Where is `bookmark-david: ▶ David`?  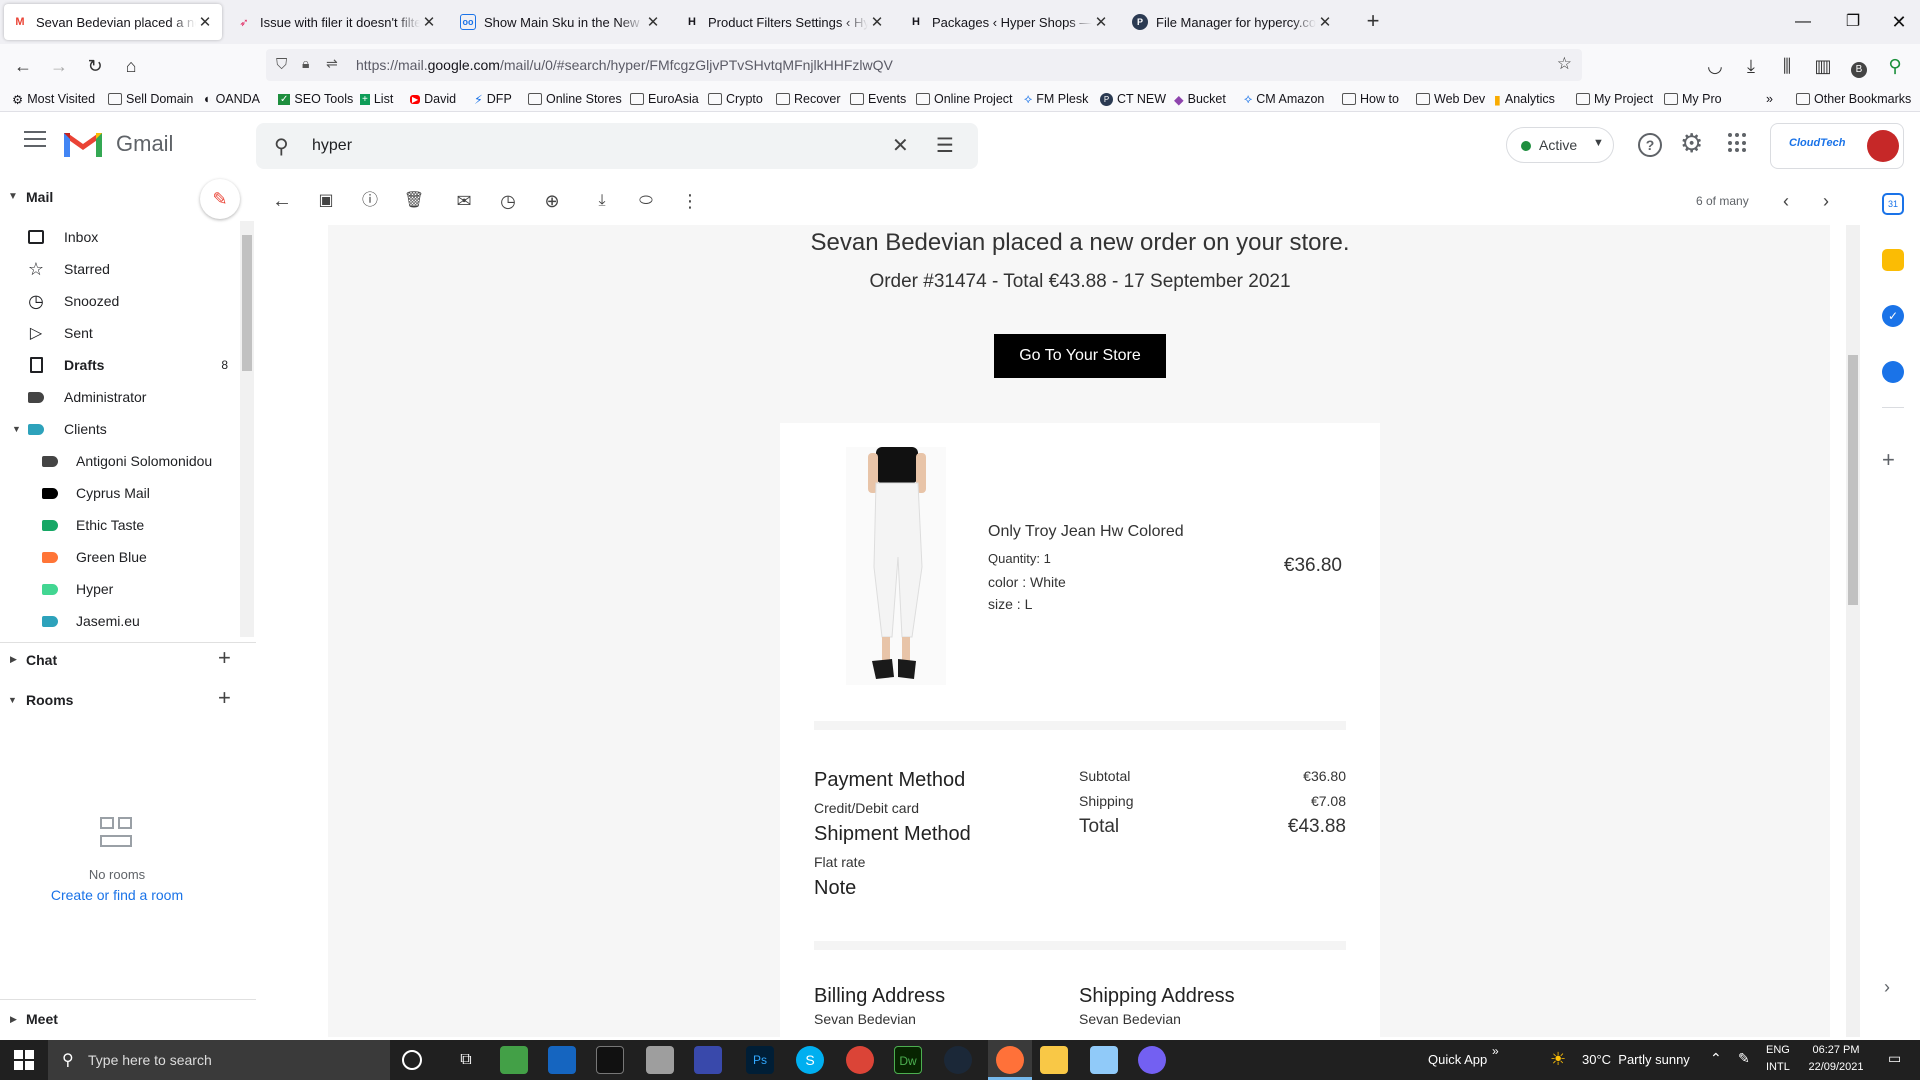 bookmark-david: ▶ David is located at coordinates (433, 99).